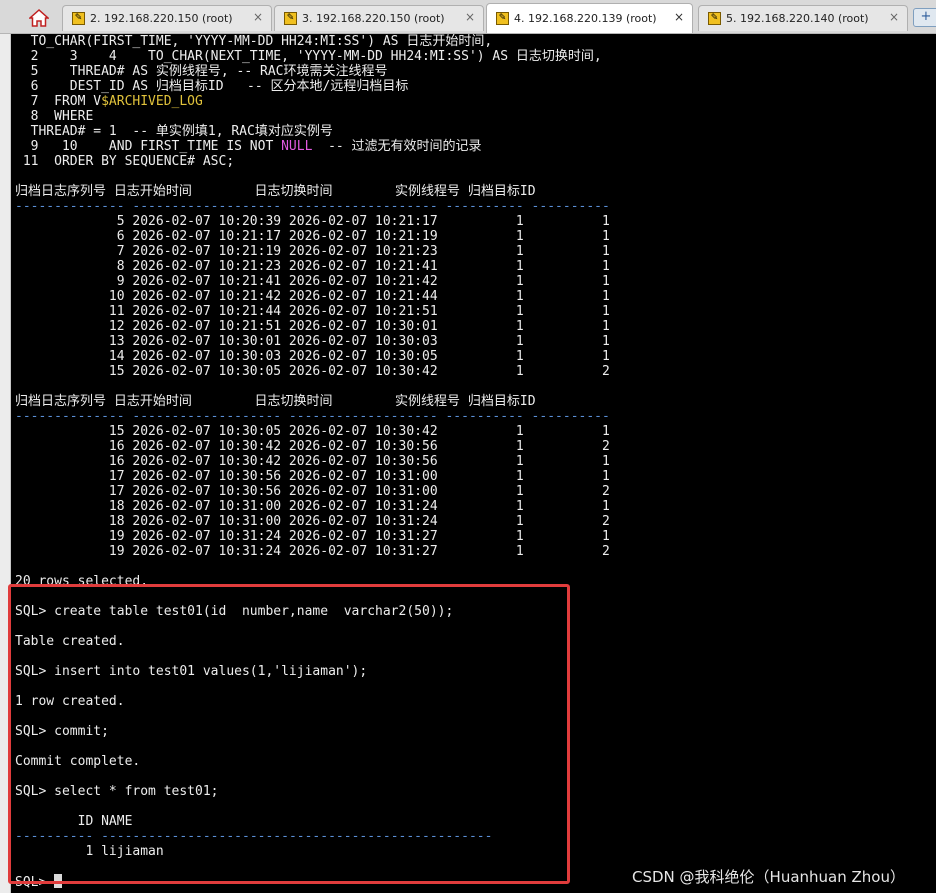  What do you see at coordinates (70, 641) in the screenshot?
I see `sql-feedback: Table created.` at bounding box center [70, 641].